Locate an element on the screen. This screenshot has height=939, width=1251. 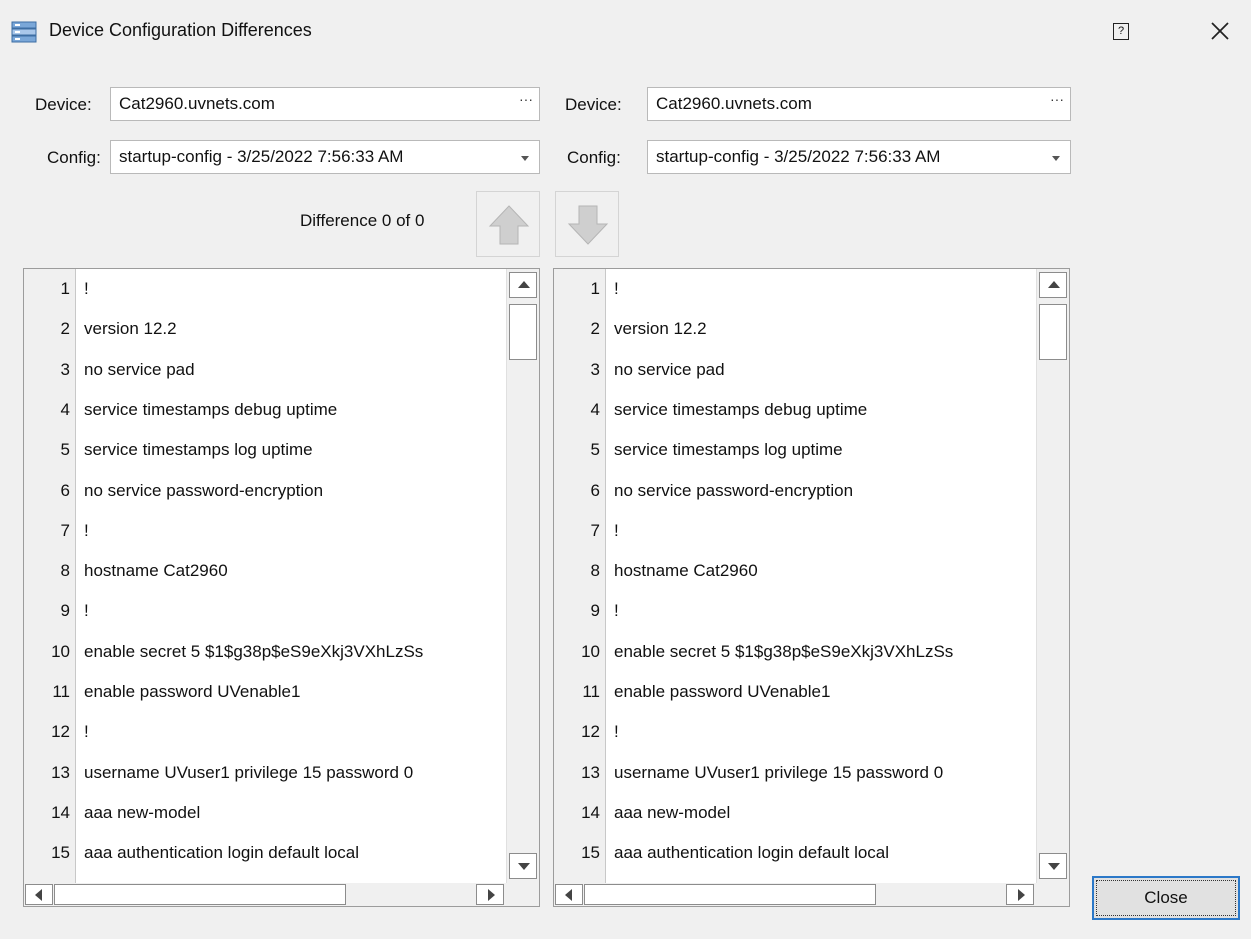
scroll-corner is located at coordinates (1053, 894).